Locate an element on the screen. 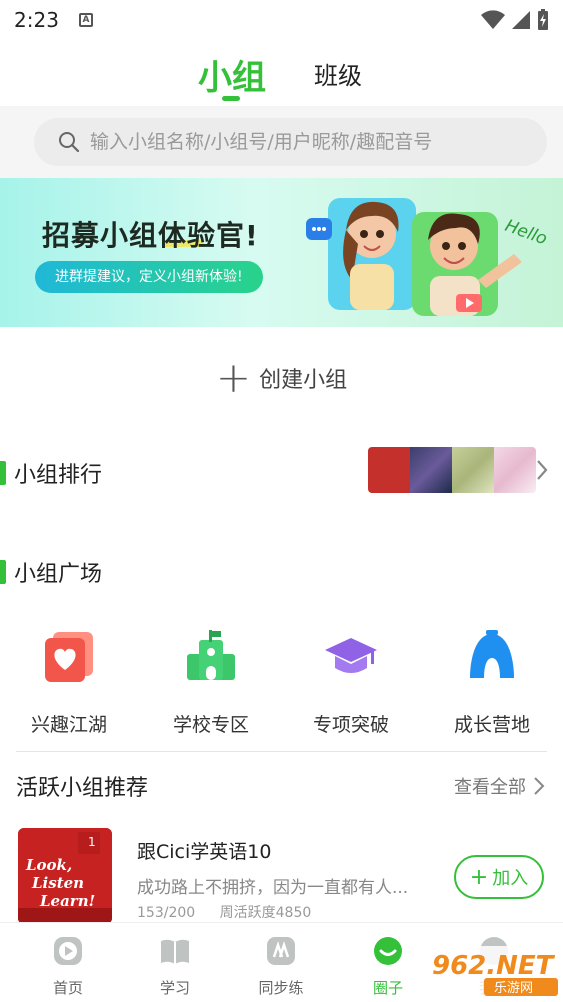 This screenshot has height=1002, width=563. join-label: 加入 is located at coordinates (510, 878).